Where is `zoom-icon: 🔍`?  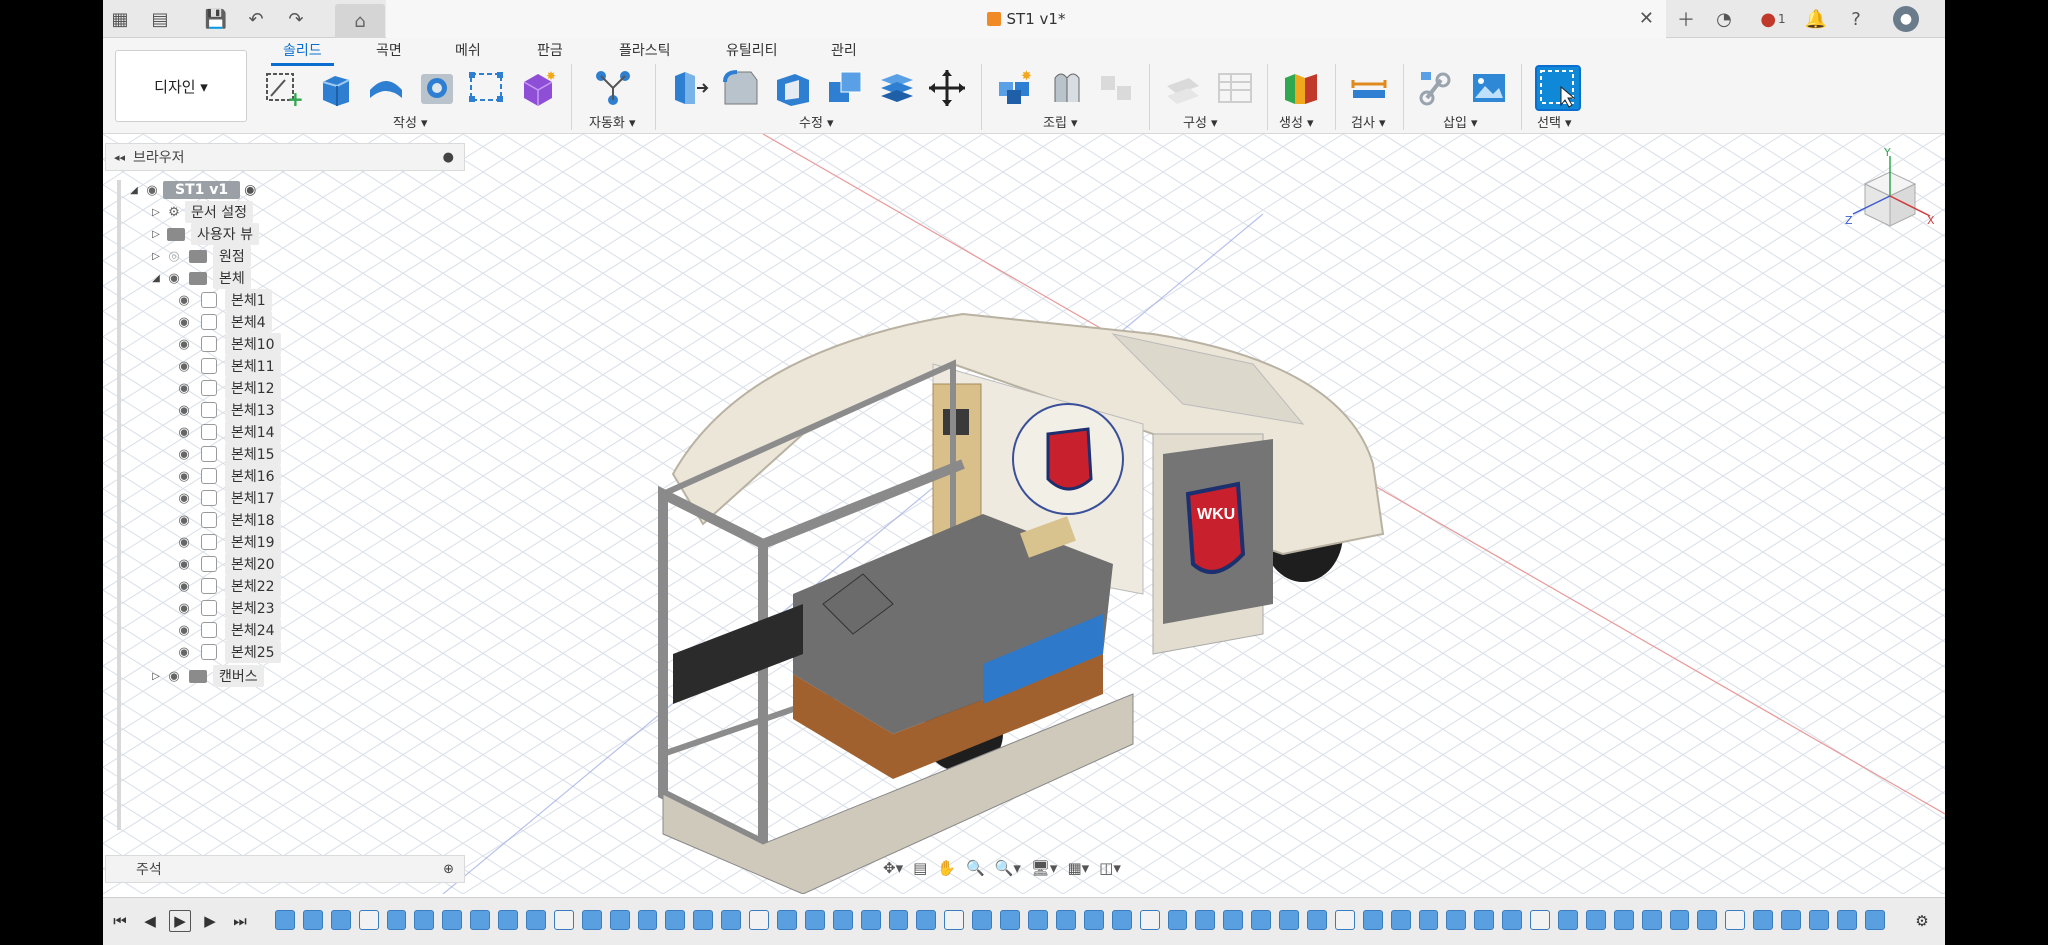 zoom-icon: 🔍 is located at coordinates (975, 868).